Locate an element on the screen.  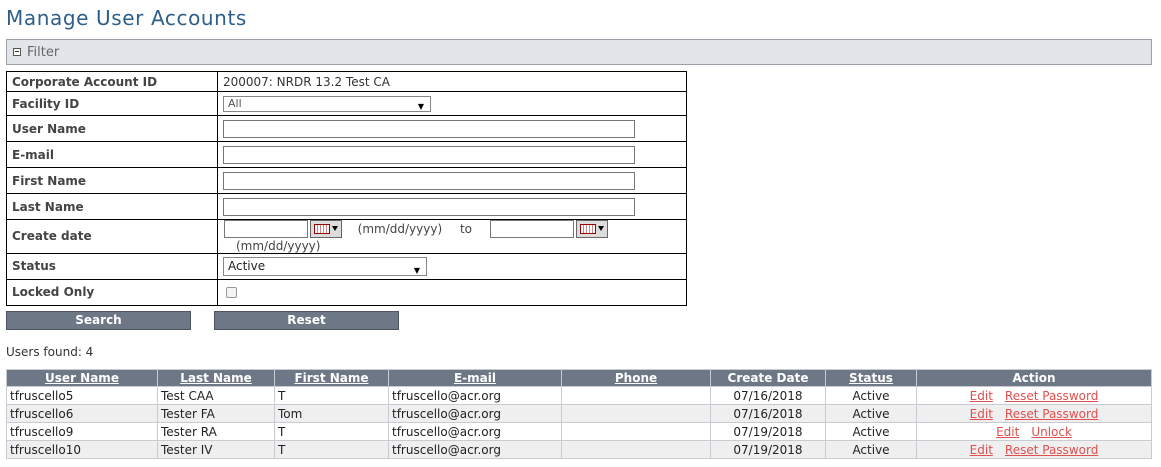
sort-link: Phone is located at coordinates (636, 378).